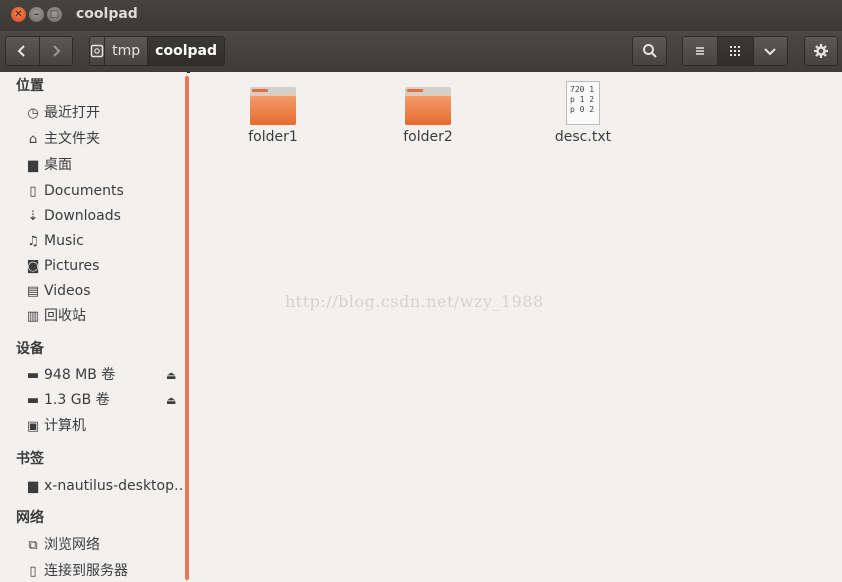  I want to click on title-bar: ✕ – □ coolpad, so click(421, 15).